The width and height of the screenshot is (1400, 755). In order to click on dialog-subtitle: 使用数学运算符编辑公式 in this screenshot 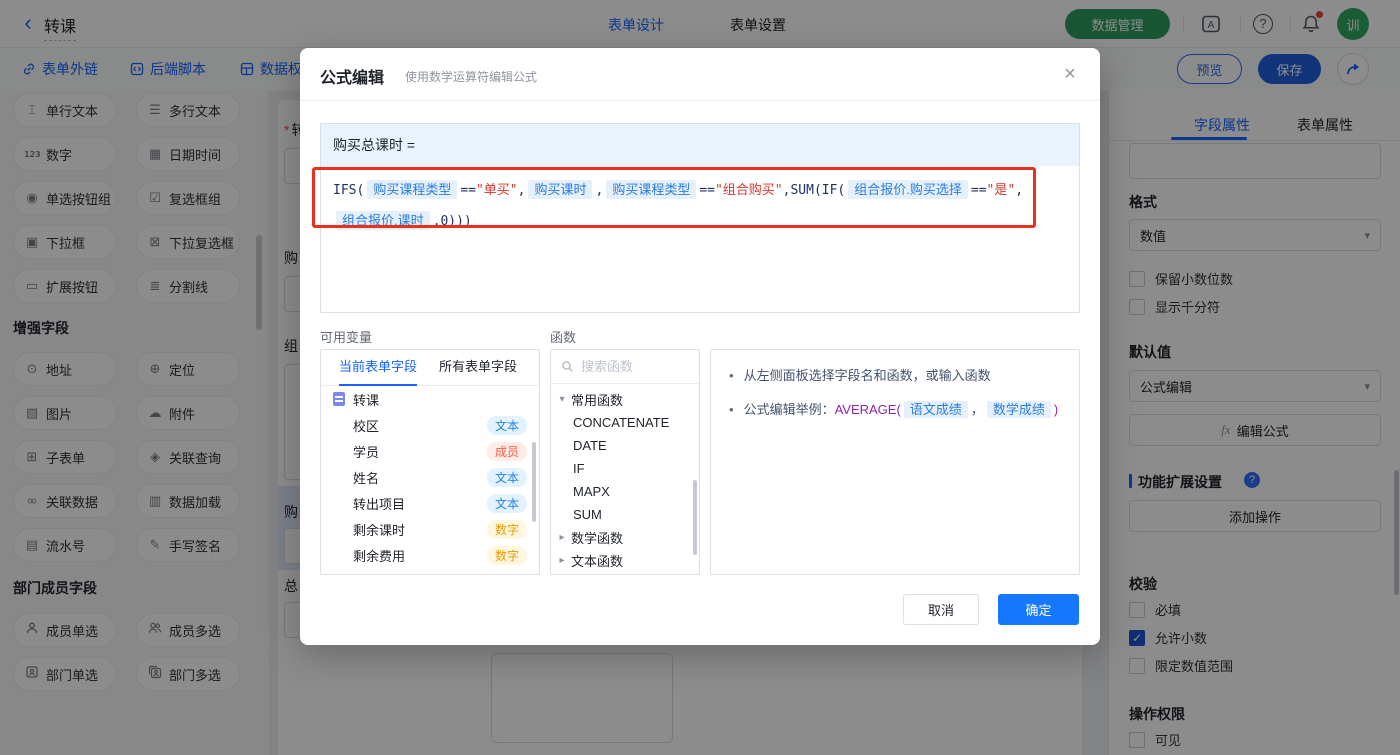, I will do `click(471, 77)`.